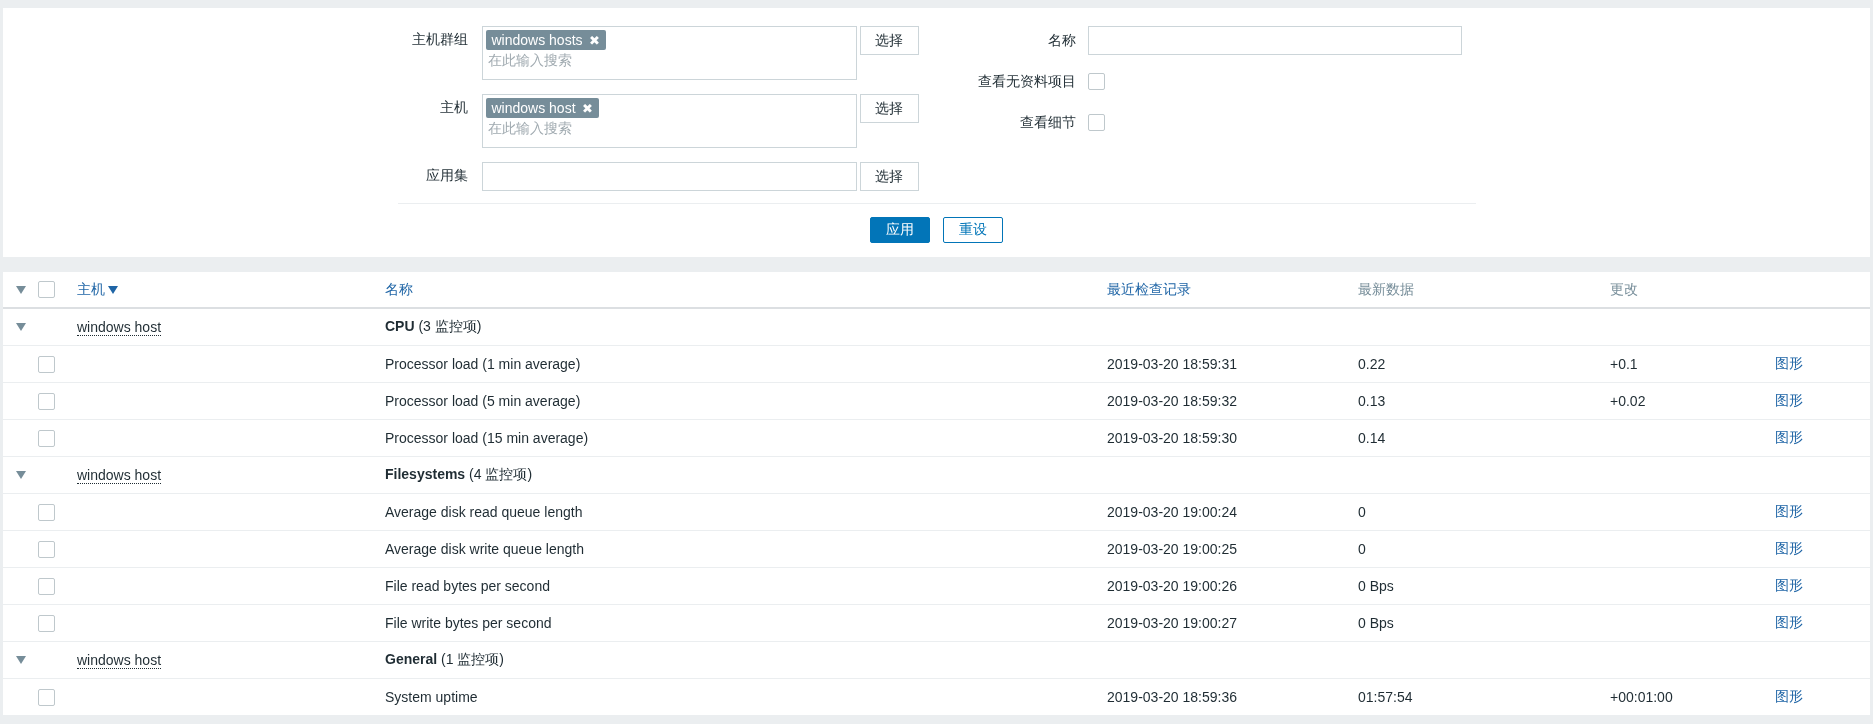 Image resolution: width=1873 pixels, height=724 pixels. I want to click on apply-button: 应用, so click(900, 230).